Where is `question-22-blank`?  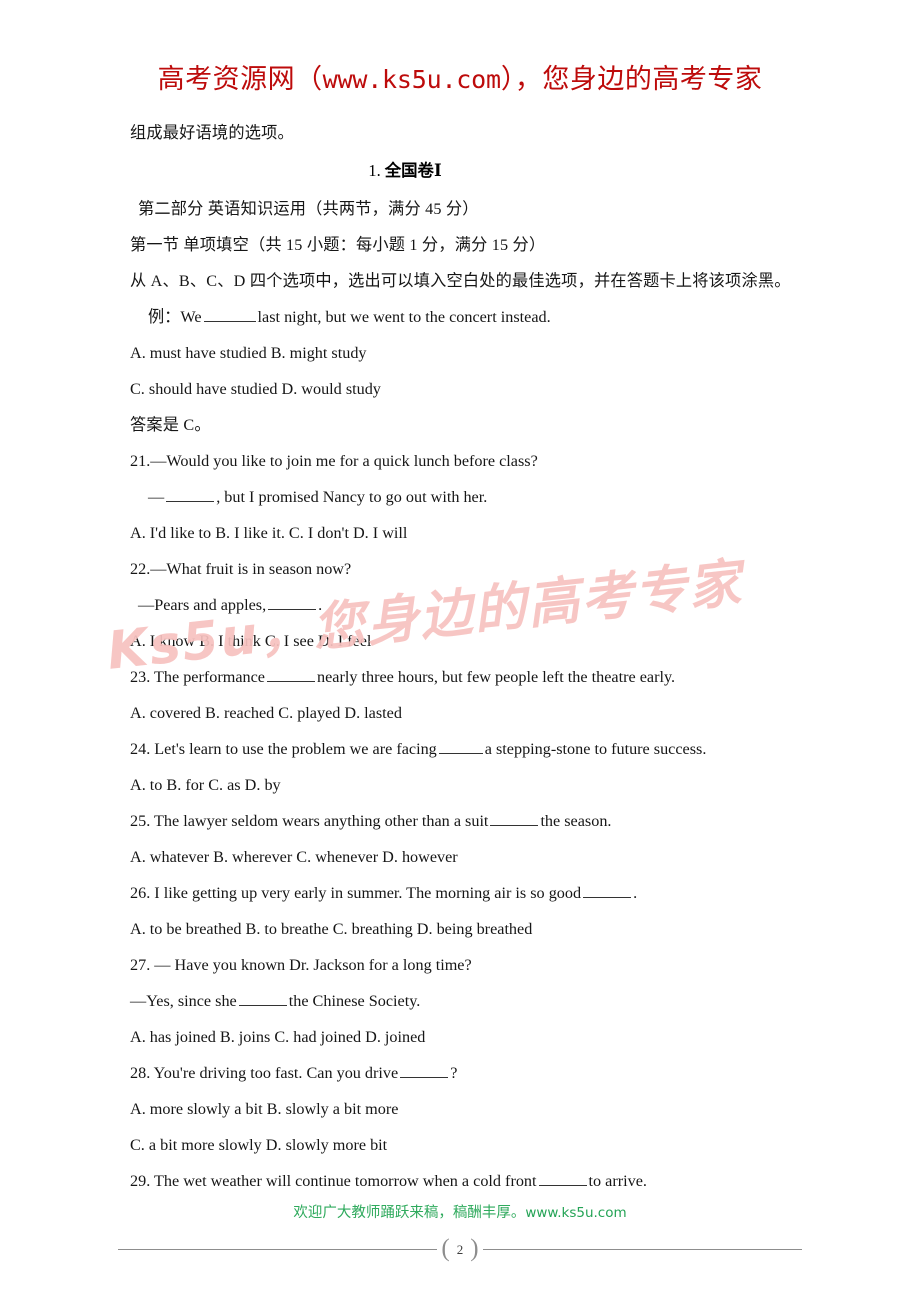 question-22-blank is located at coordinates (292, 609).